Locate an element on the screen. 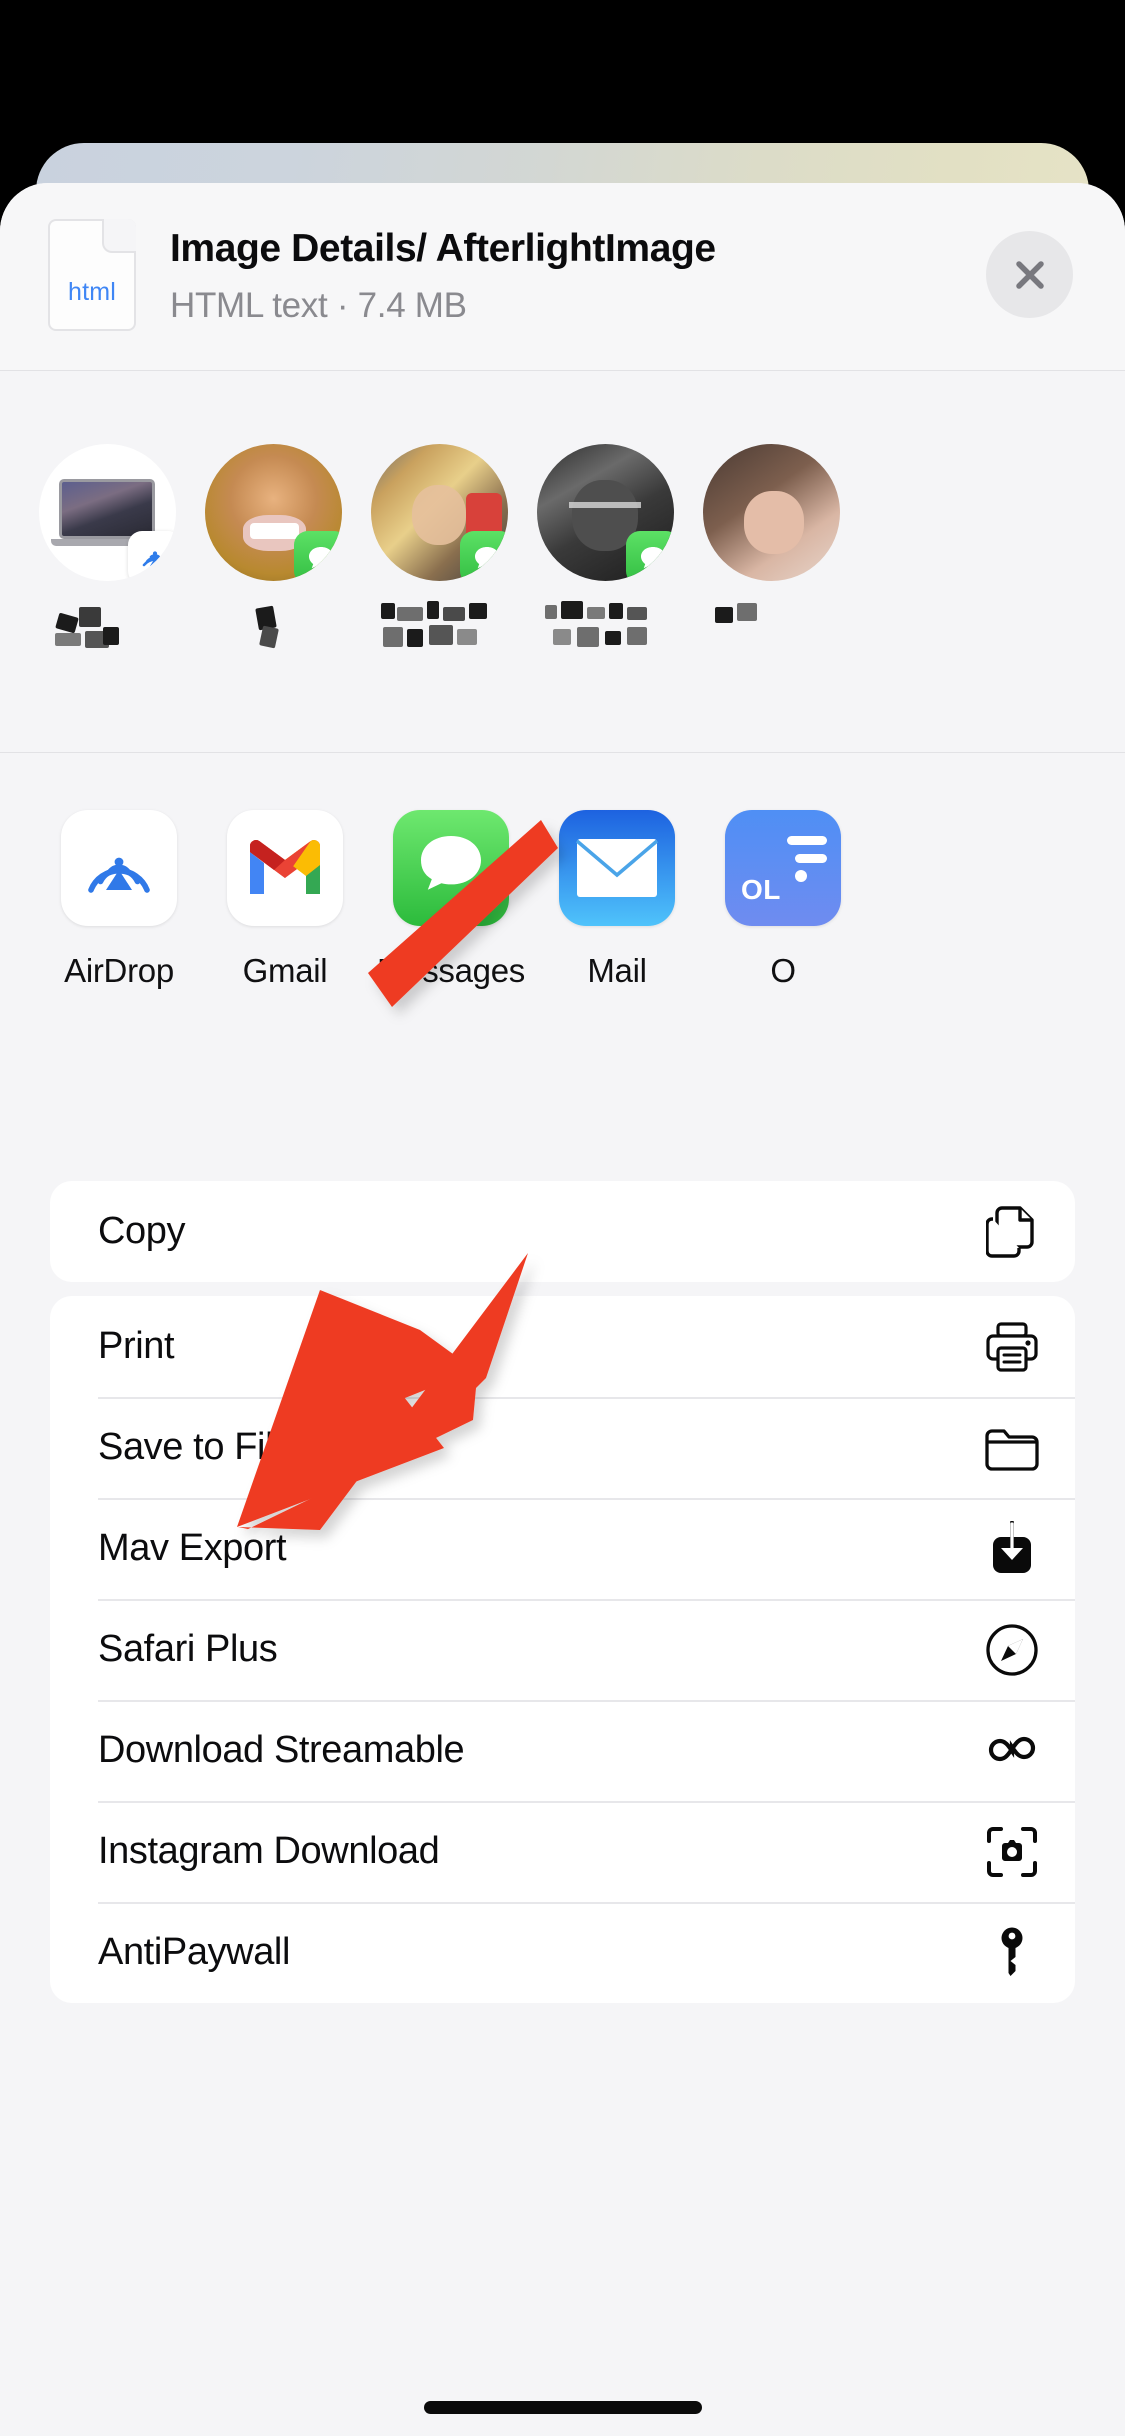 The width and height of the screenshot is (1125, 2436). action-row-save-to-files: Save to Files is located at coordinates (562, 1447).